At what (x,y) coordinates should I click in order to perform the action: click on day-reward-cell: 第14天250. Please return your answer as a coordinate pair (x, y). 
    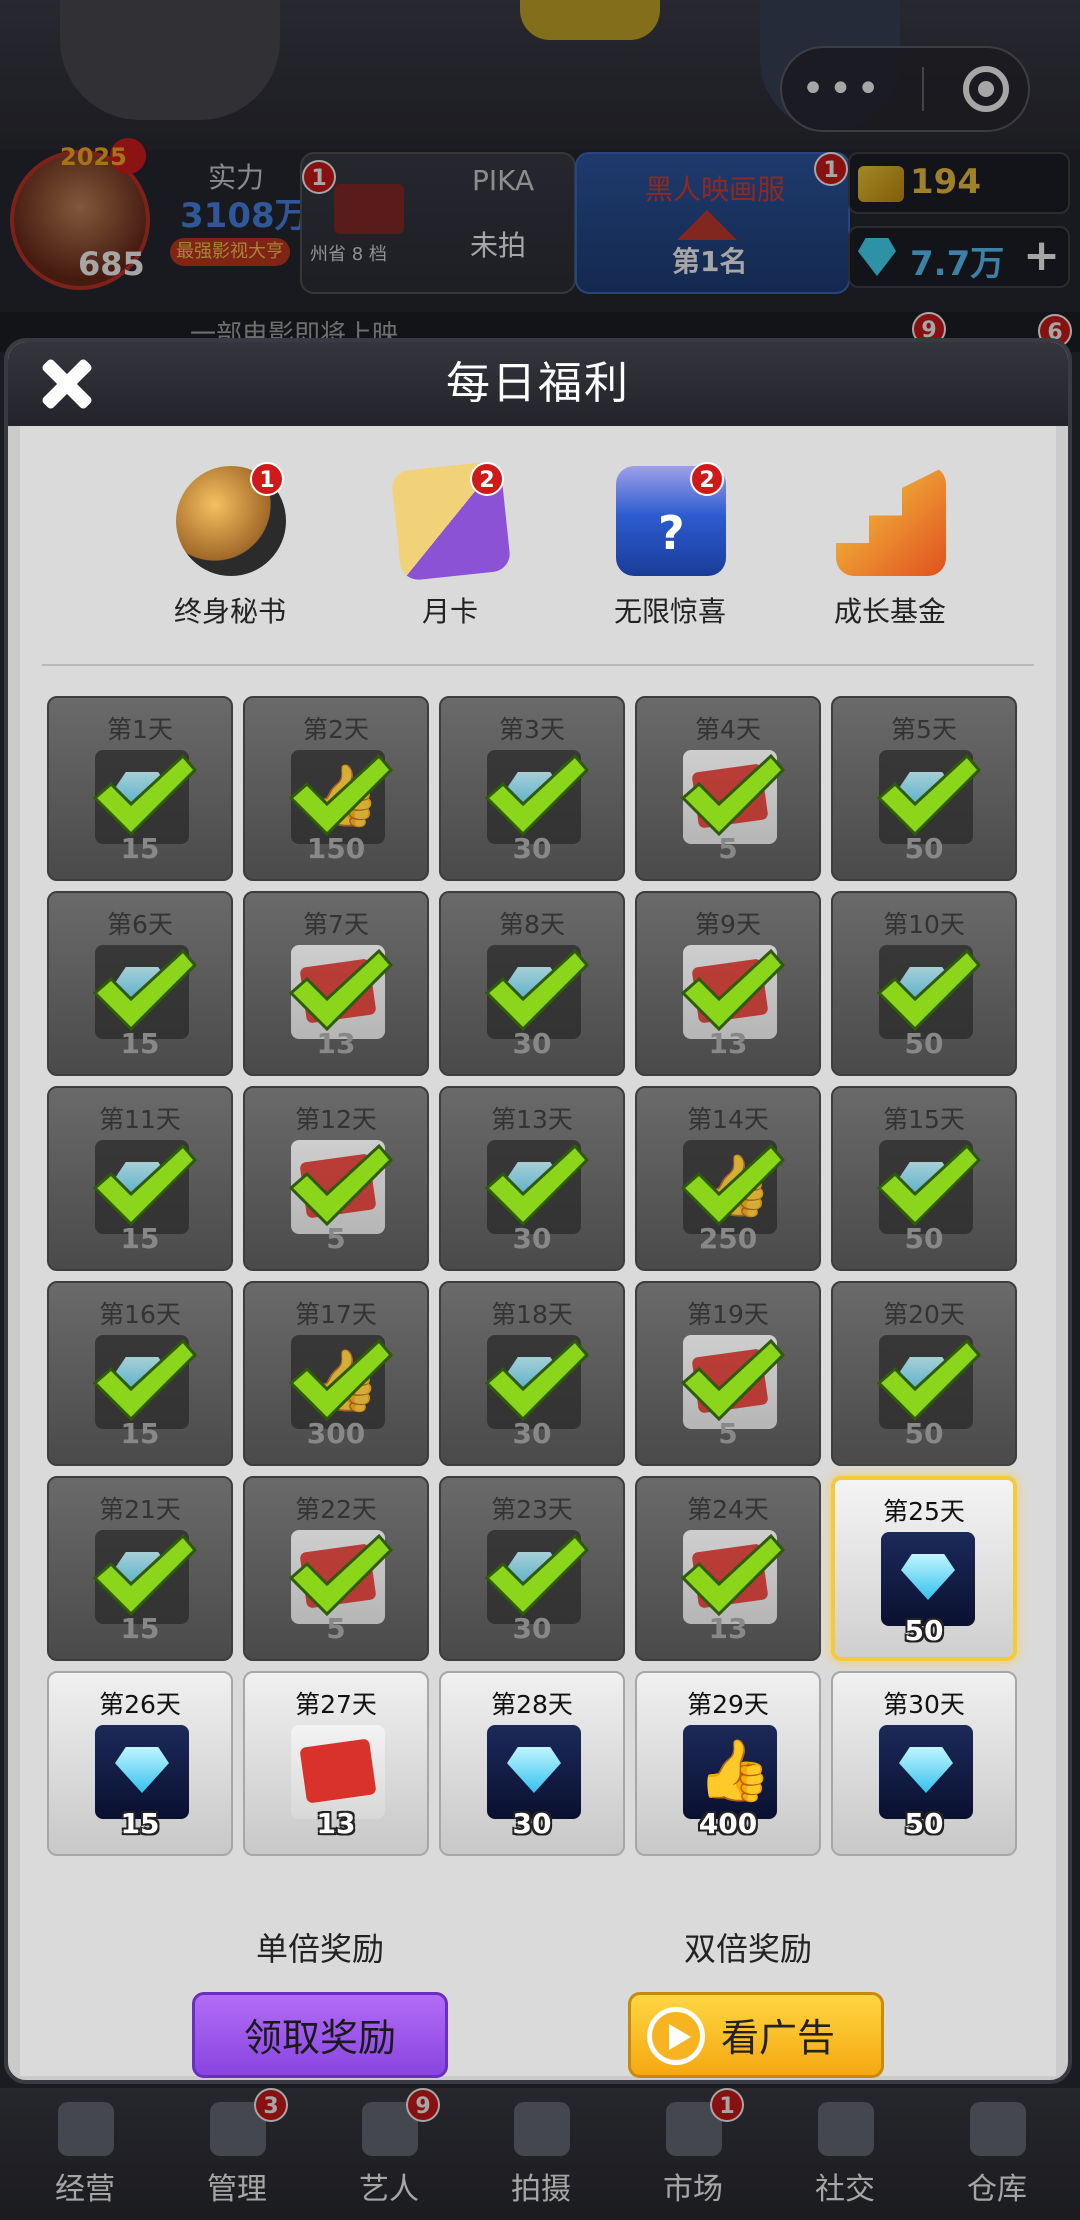
    Looking at the image, I should click on (728, 1178).